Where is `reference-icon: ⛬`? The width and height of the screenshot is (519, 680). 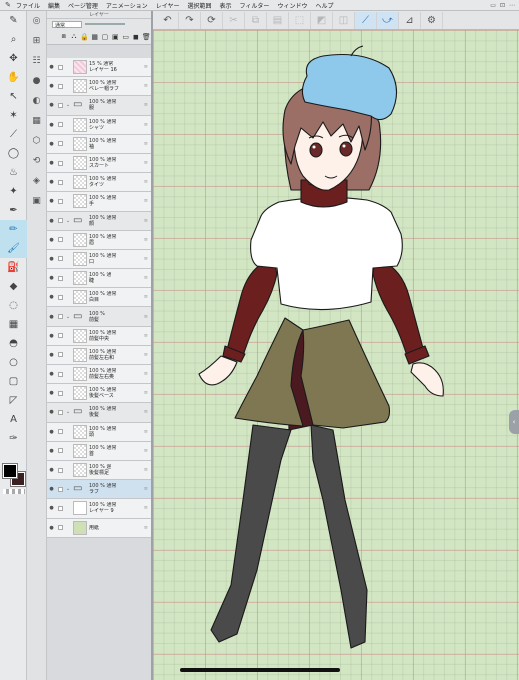 reference-icon: ⛬ is located at coordinates (73, 36).